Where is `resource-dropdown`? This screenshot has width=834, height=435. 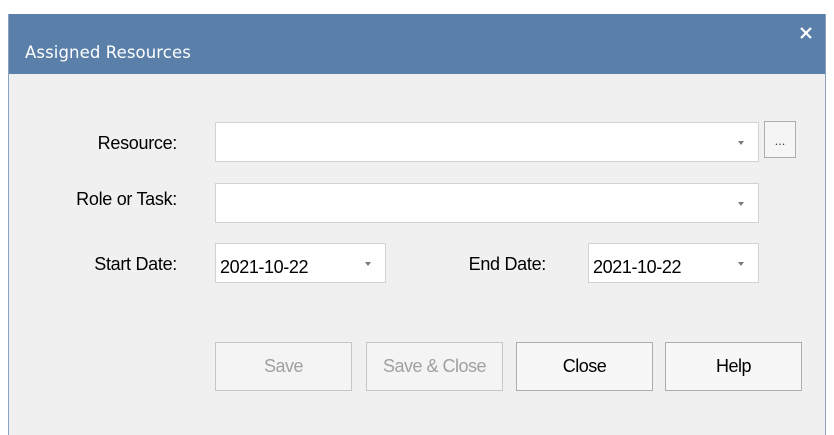
resource-dropdown is located at coordinates (487, 142).